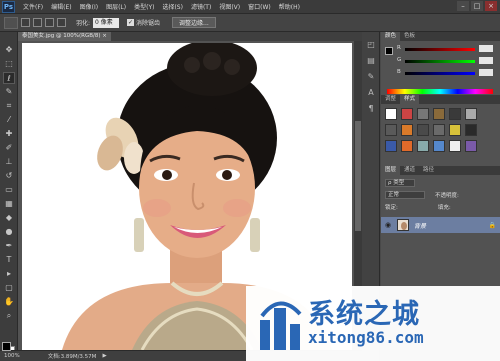  Describe the element at coordinates (471, 114) in the screenshot. I see `style-silver` at that location.